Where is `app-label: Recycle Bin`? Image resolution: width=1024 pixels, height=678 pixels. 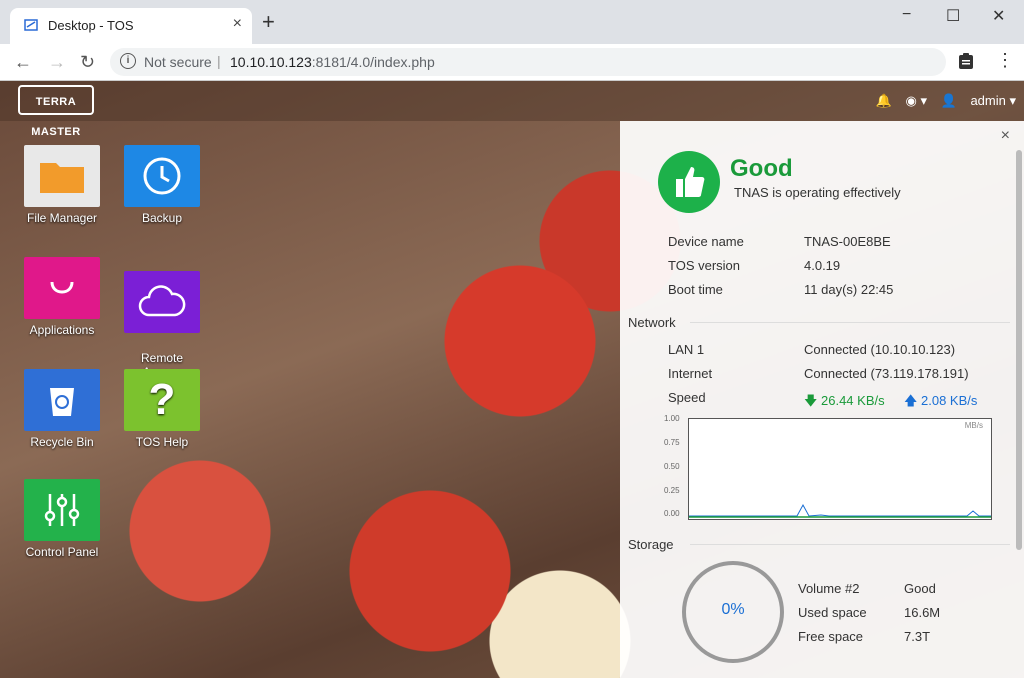
app-label: Recycle Bin is located at coordinates (62, 442).